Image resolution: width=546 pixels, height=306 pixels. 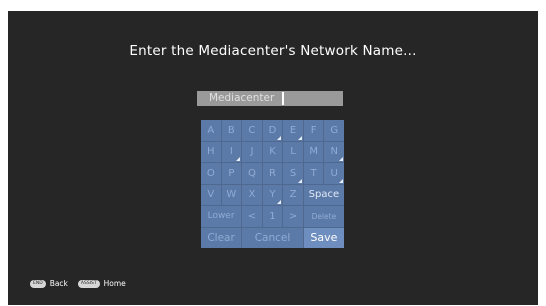 What do you see at coordinates (272, 216) in the screenshot?
I see `key-number: 1` at bounding box center [272, 216].